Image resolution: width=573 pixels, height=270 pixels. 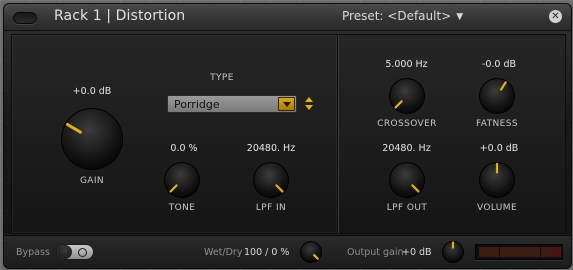 What do you see at coordinates (311, 252) in the screenshot?
I see `wet-dry-knob` at bounding box center [311, 252].